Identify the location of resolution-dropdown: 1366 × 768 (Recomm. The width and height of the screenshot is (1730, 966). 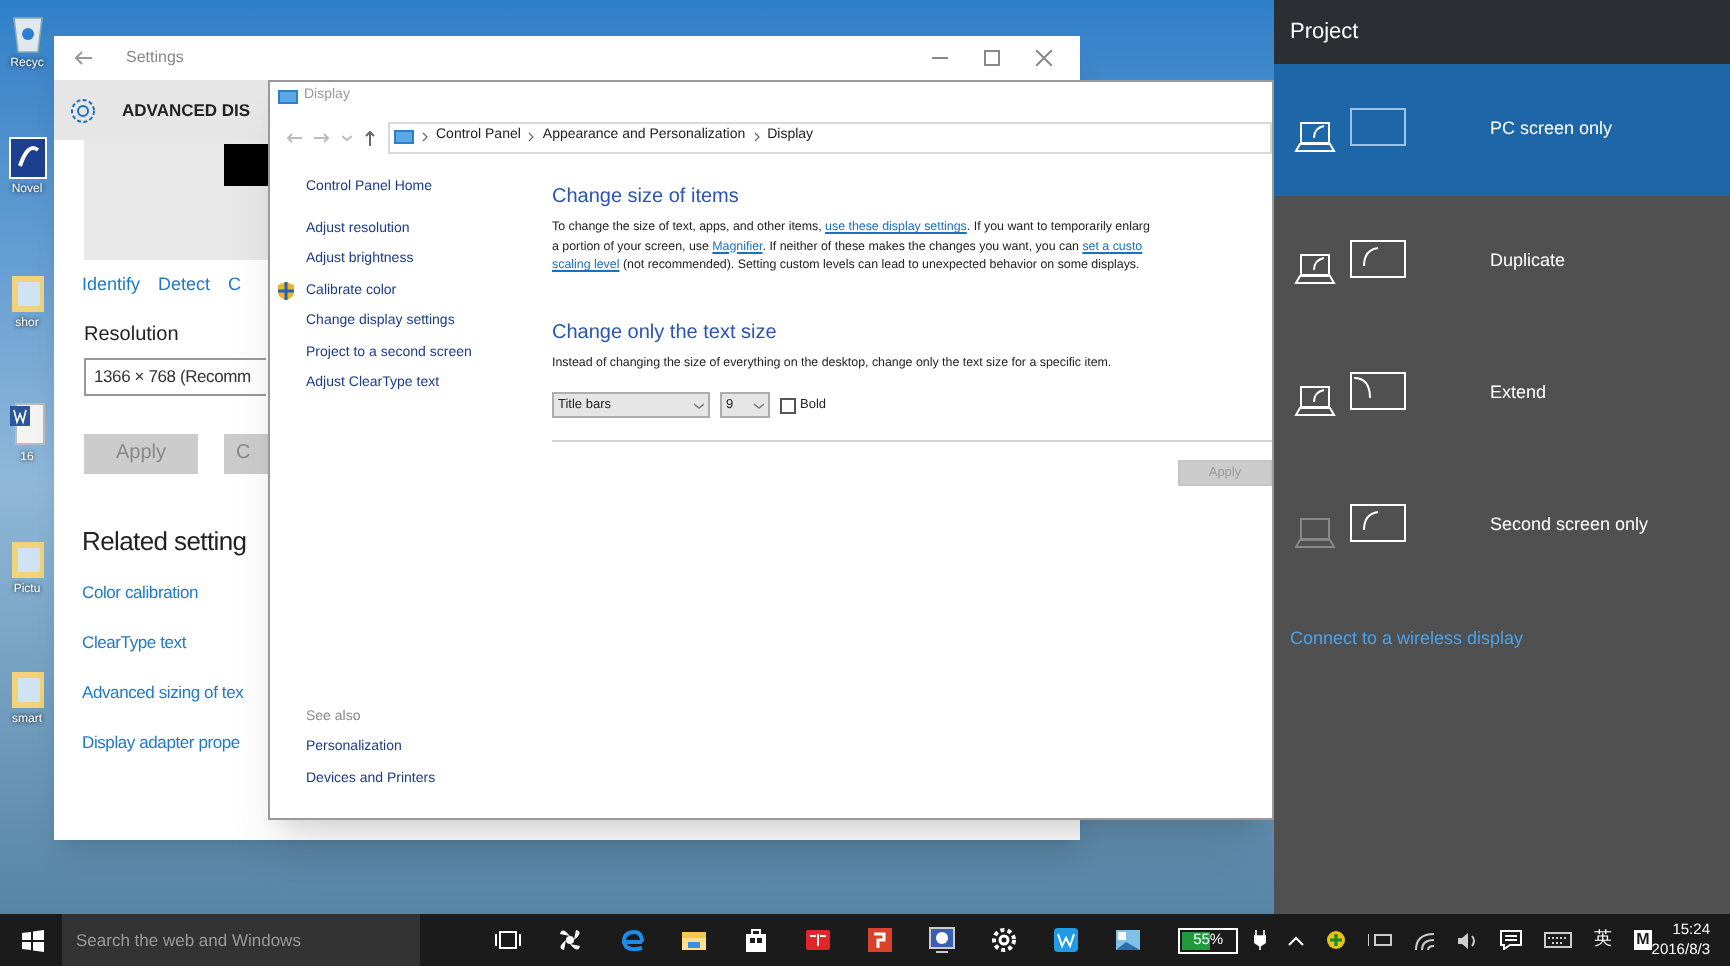
(175, 376).